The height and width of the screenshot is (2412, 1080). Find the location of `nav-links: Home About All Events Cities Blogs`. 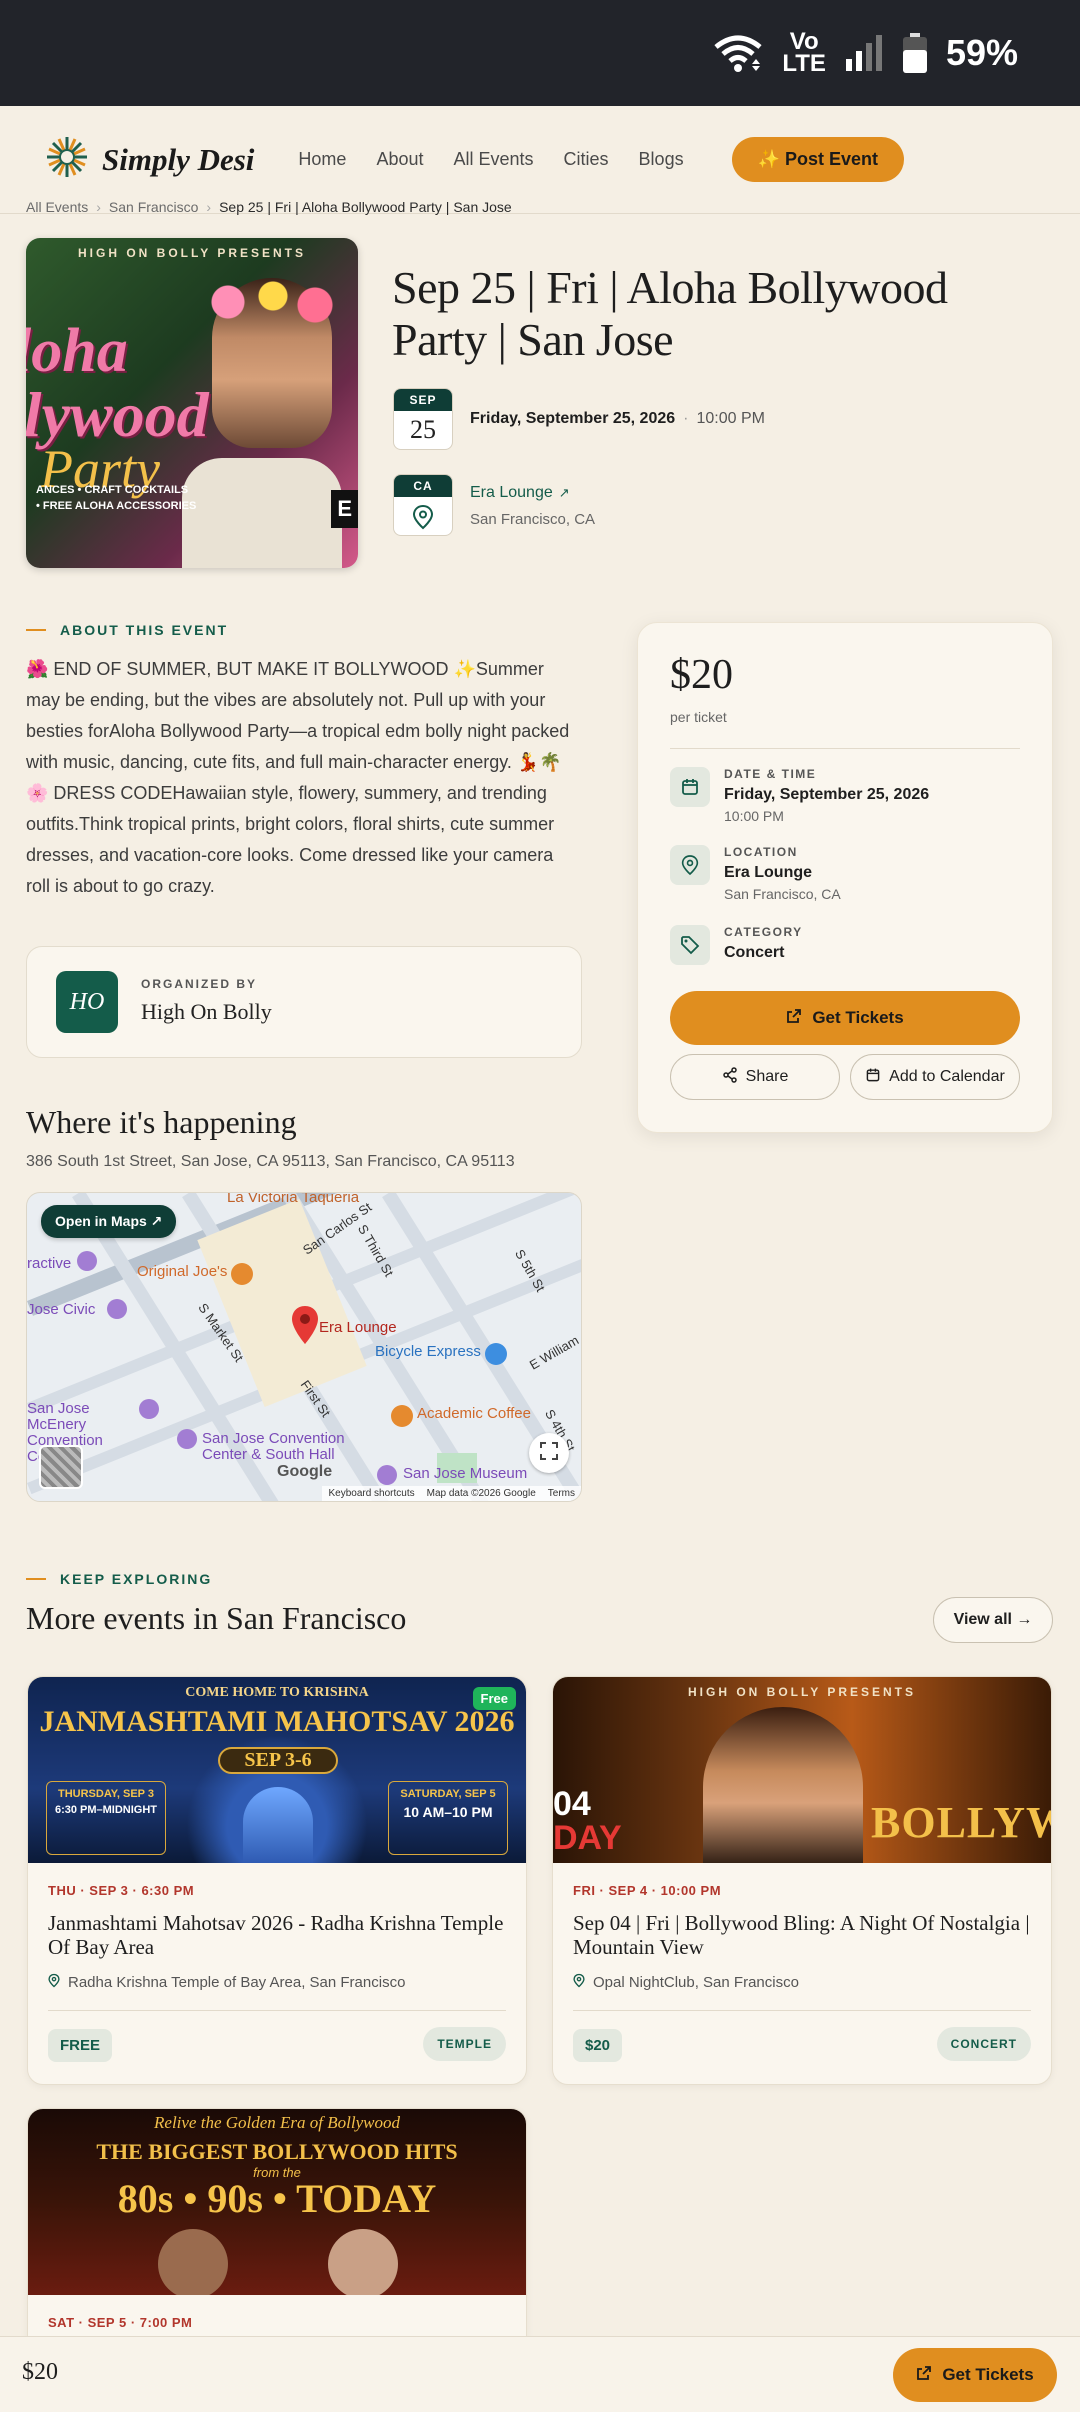

nav-links: Home About All Events Cities Blogs is located at coordinates (490, 159).